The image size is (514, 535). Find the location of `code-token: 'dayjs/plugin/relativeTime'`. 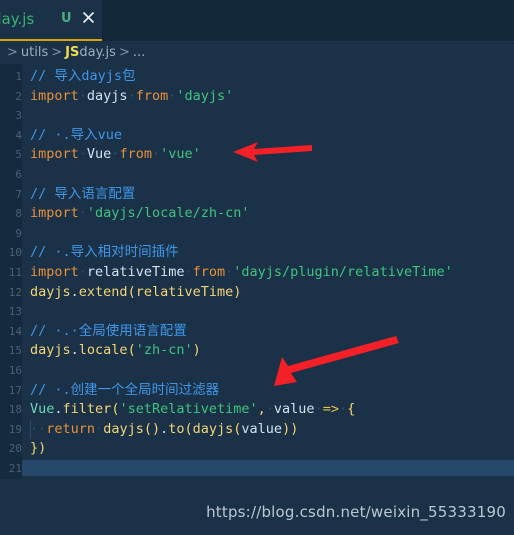

code-token: 'dayjs/plugin/relativeTime' is located at coordinates (343, 272).